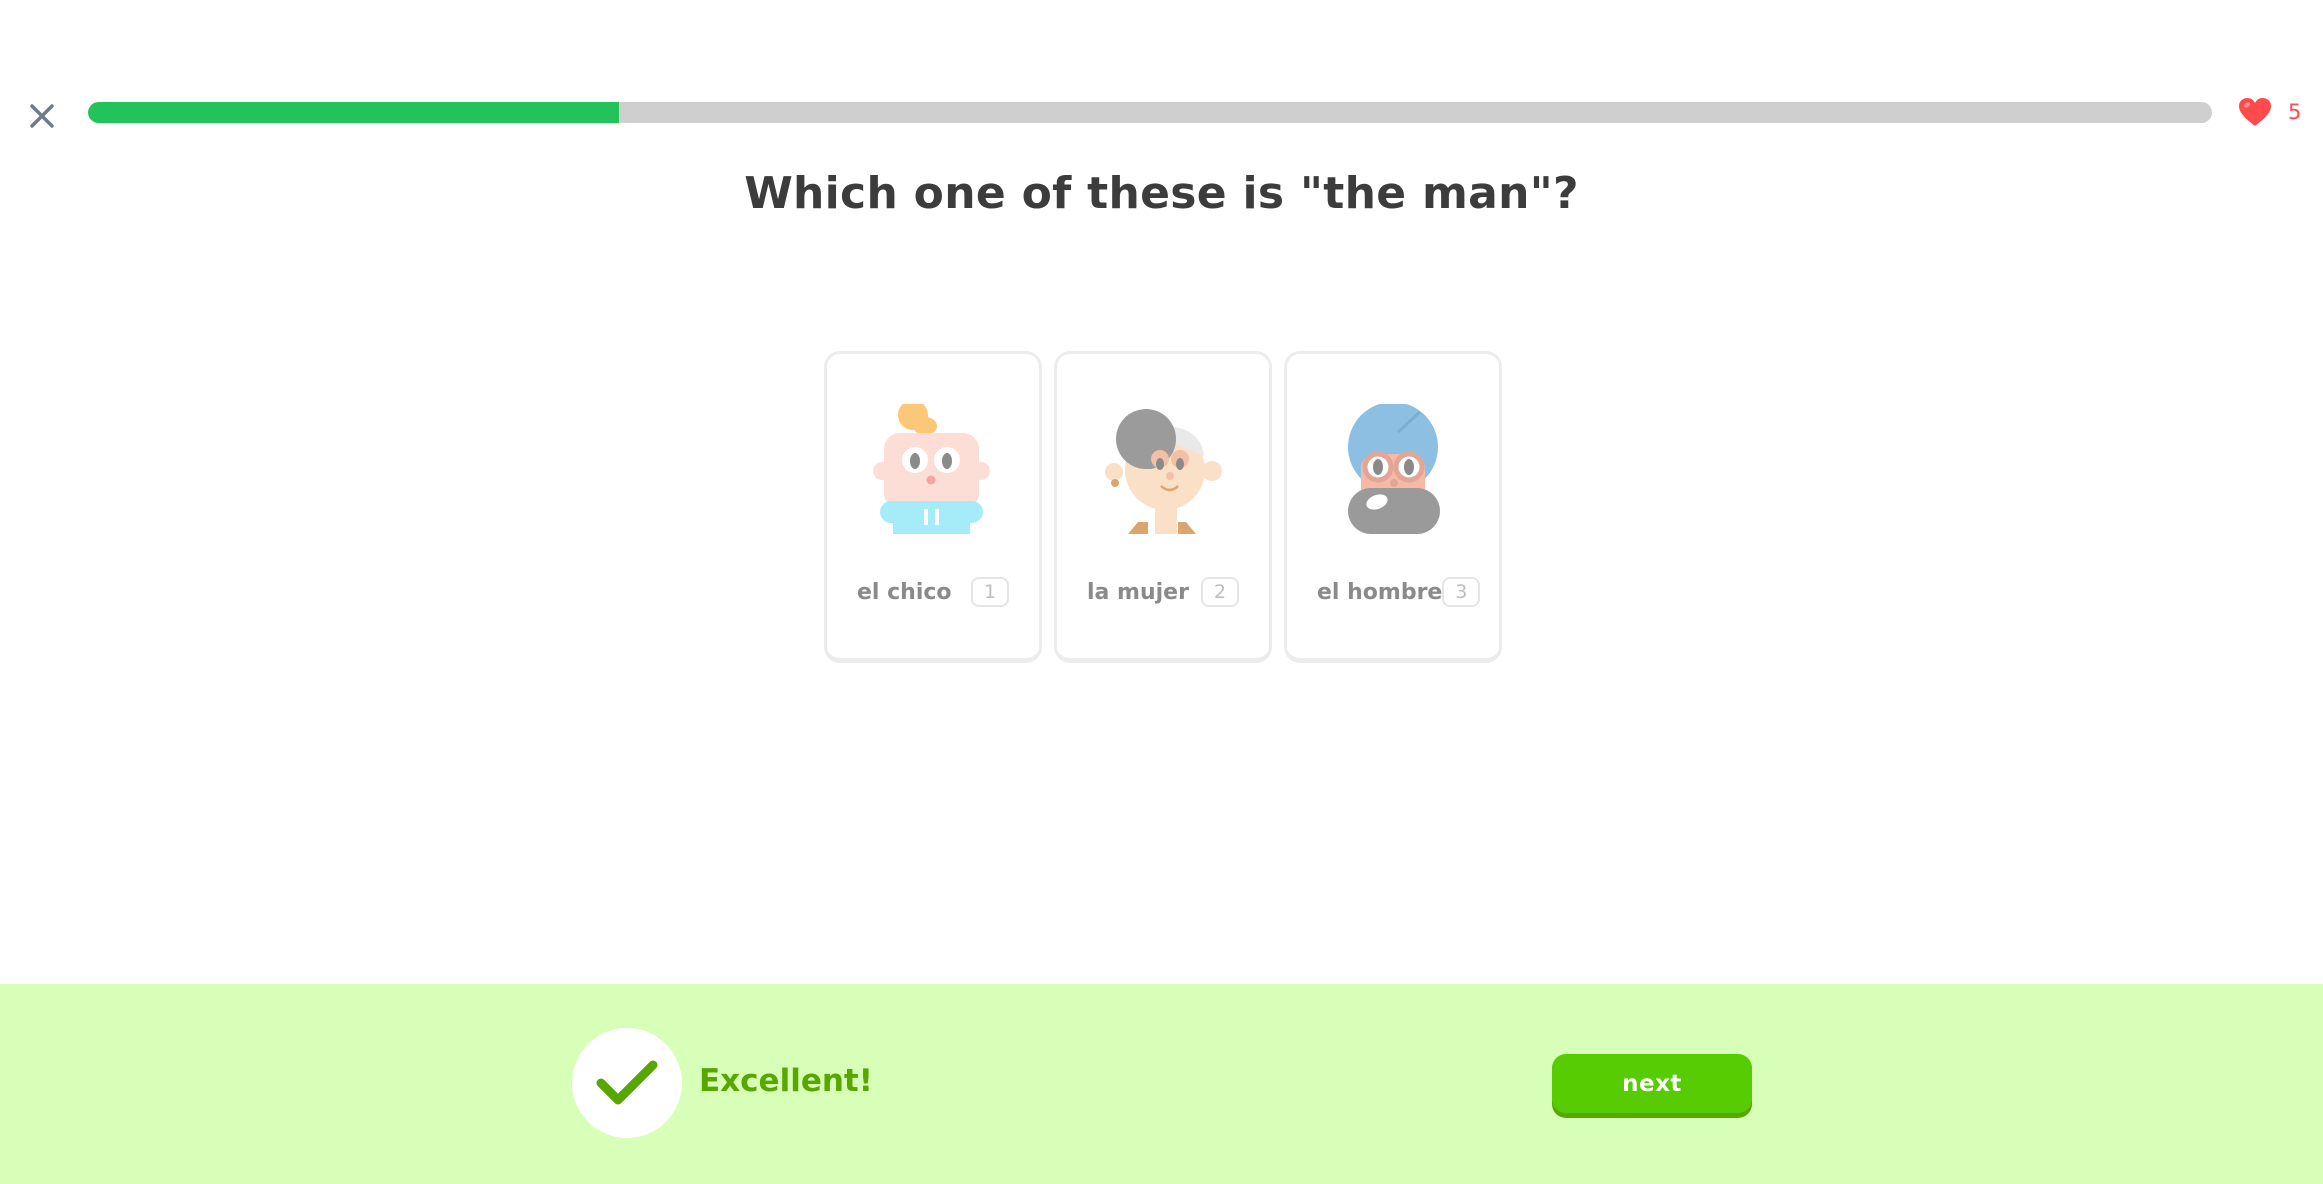 The image size is (2323, 1184). Describe the element at coordinates (1163, 471) in the screenshot. I see `woman-character-icon` at that location.